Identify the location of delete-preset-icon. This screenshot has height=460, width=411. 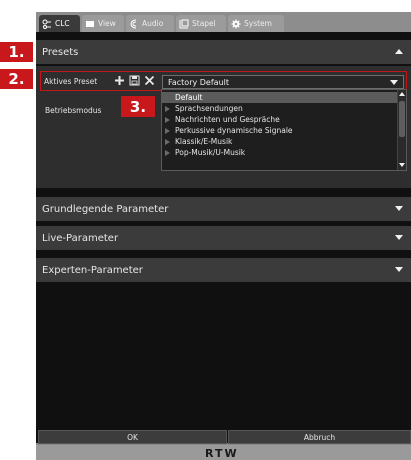
(149, 80).